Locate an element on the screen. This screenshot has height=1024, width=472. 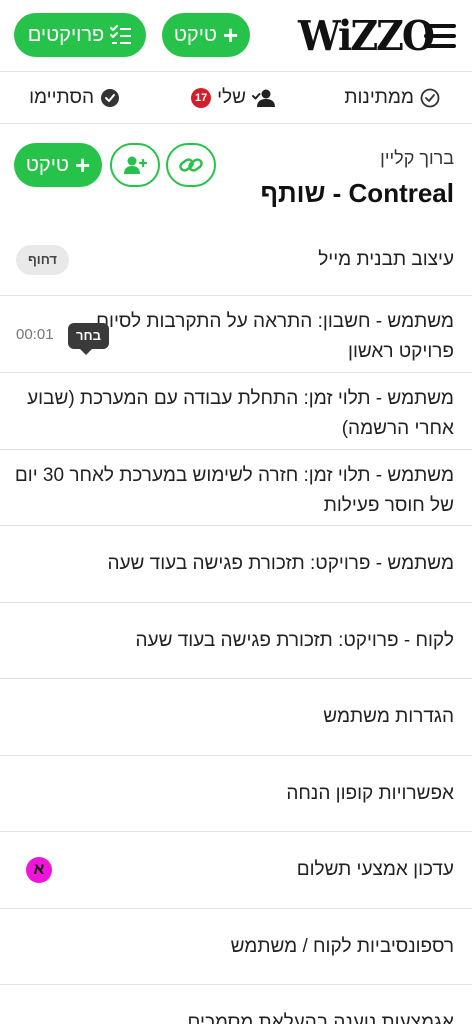
select-tooltip: בחר is located at coordinates (88, 339).